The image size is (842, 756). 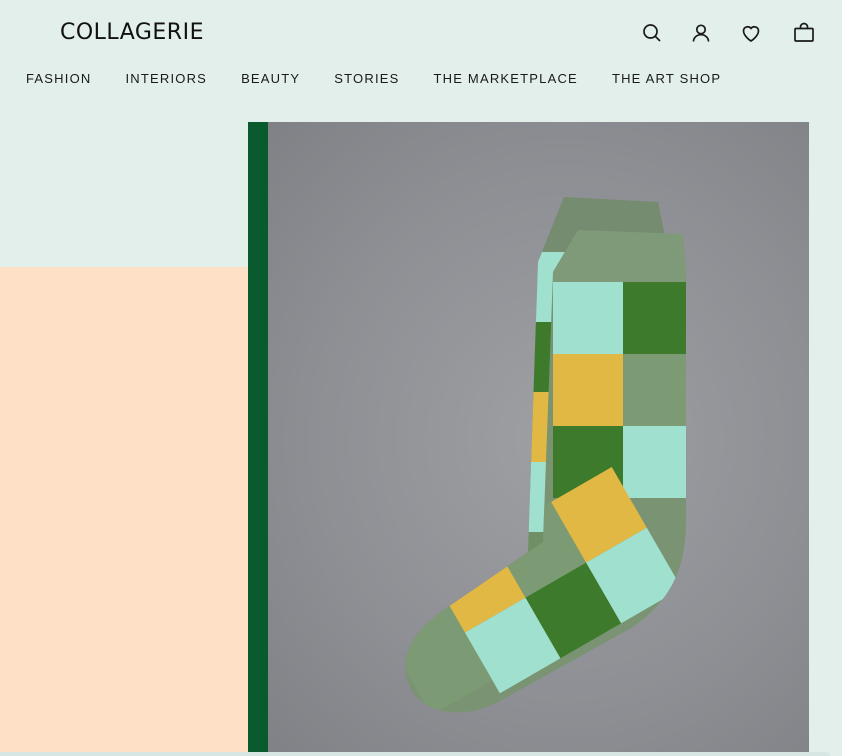 What do you see at coordinates (166, 79) in the screenshot?
I see `nav-item-interiors: INTERIORS` at bounding box center [166, 79].